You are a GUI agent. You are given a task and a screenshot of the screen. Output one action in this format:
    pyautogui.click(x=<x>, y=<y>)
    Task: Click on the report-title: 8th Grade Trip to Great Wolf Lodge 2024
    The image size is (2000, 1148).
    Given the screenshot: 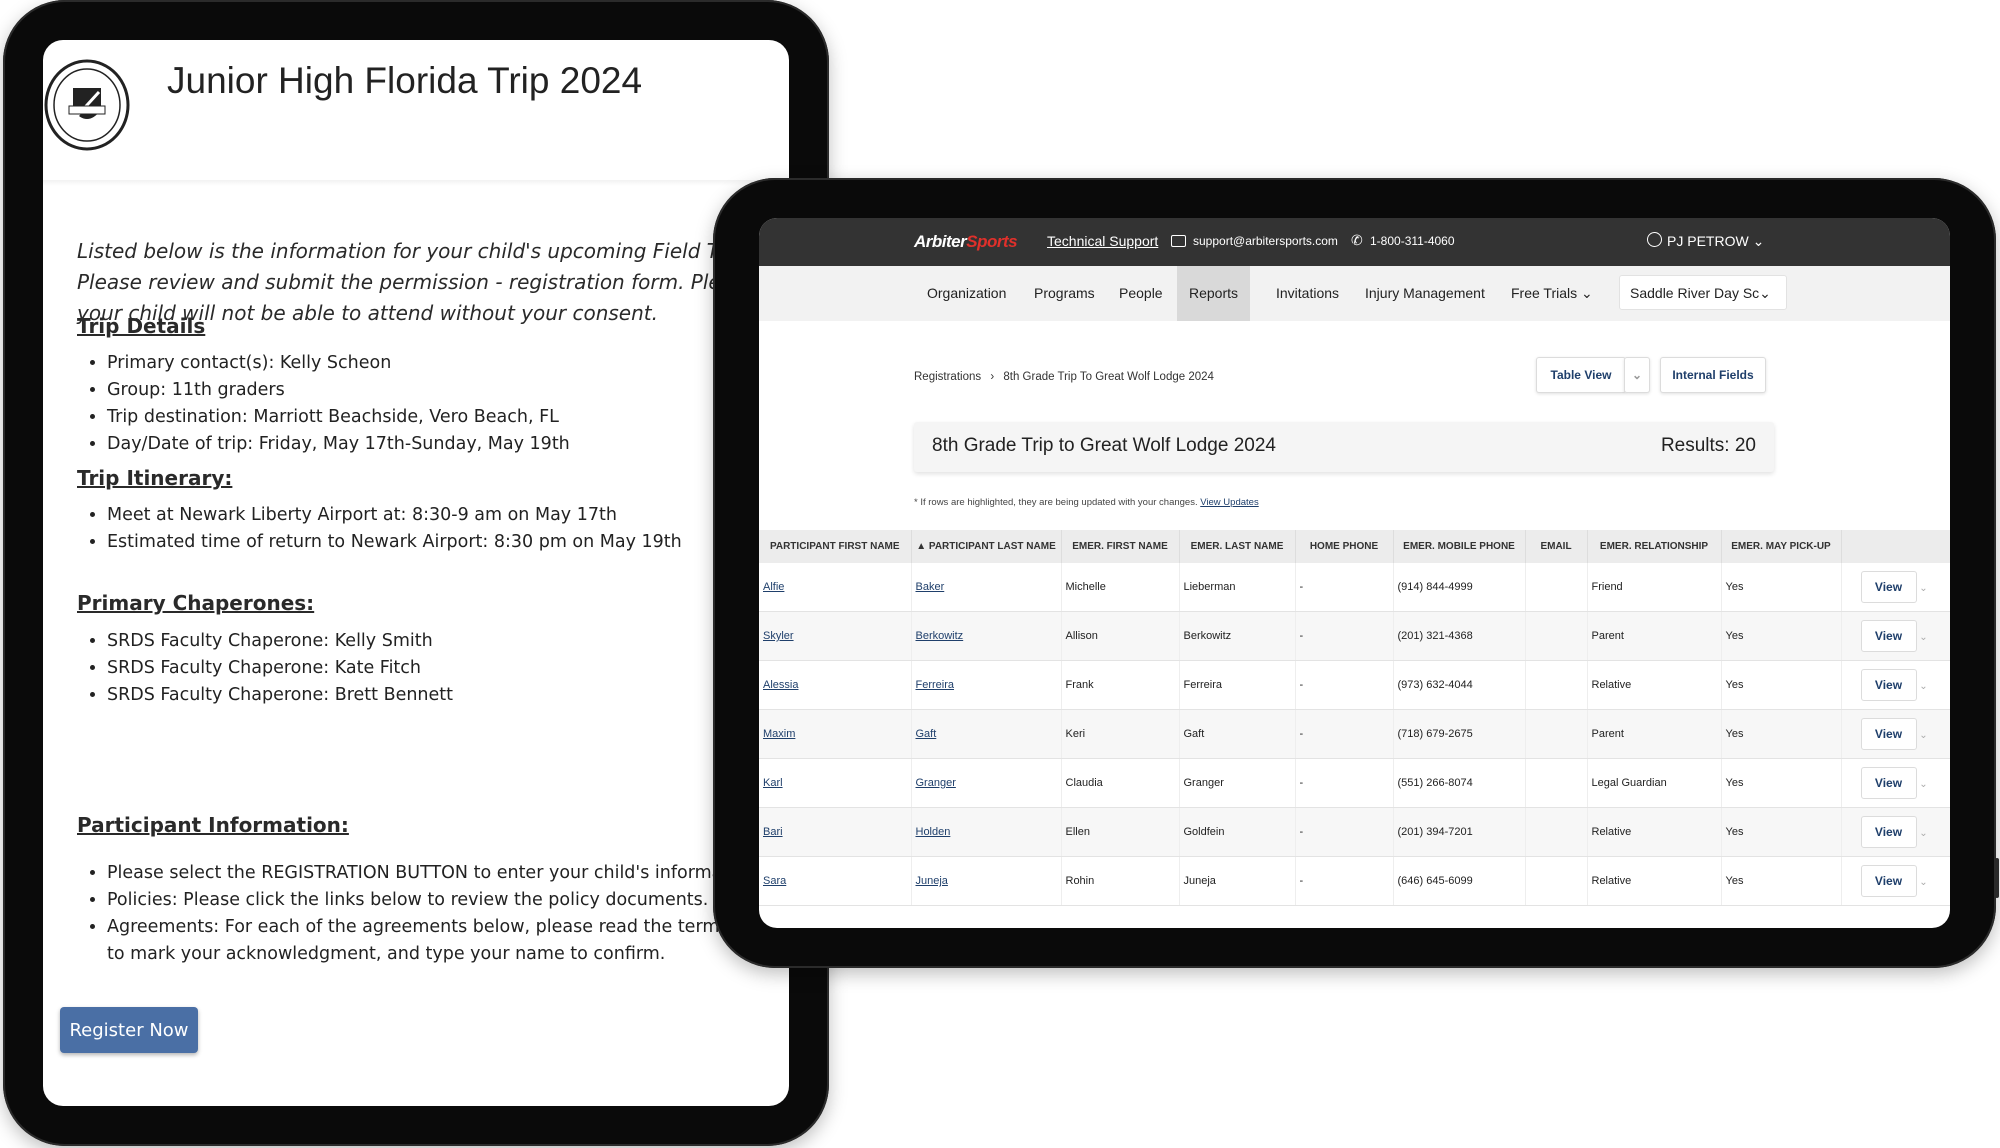 What is the action you would take?
    pyautogui.click(x=1104, y=445)
    